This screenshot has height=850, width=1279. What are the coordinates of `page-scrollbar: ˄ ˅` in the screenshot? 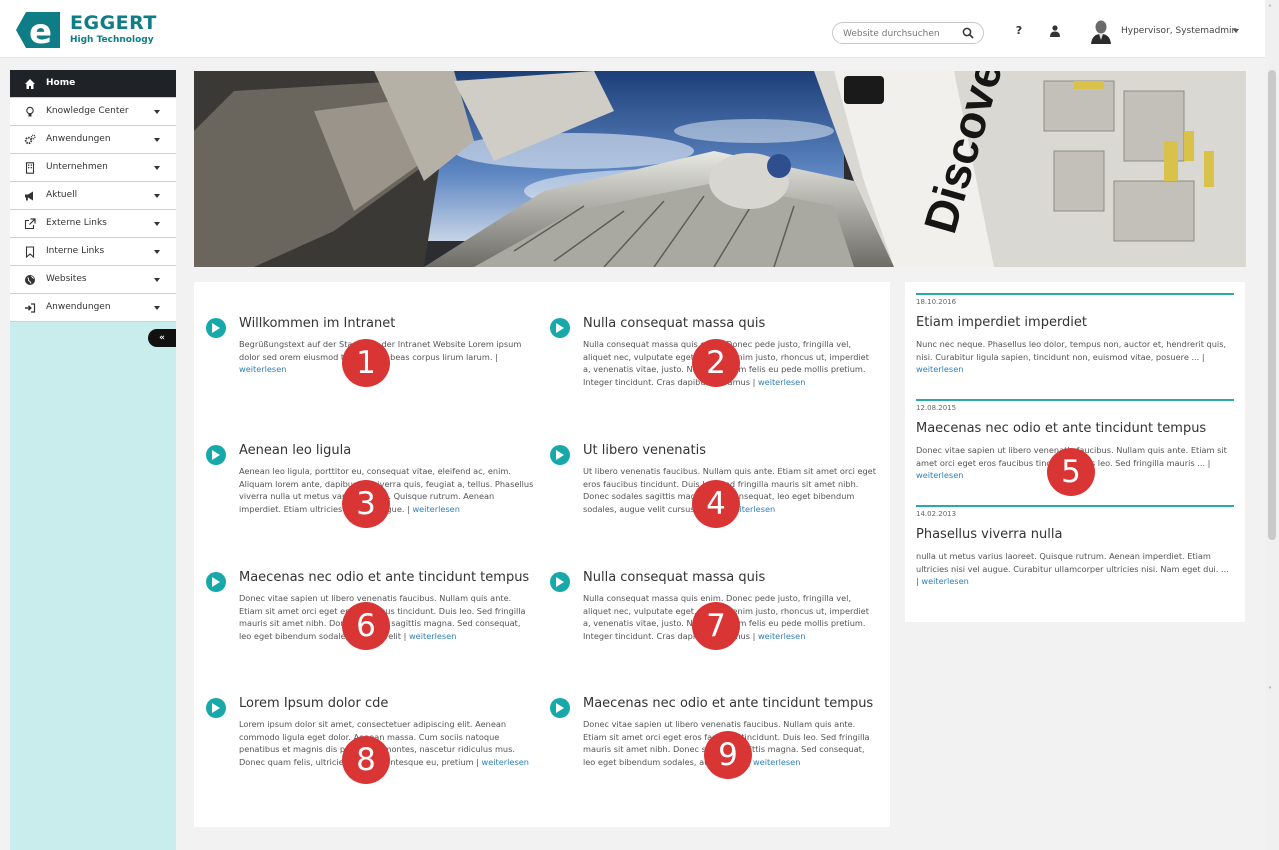 It's located at (1272, 425).